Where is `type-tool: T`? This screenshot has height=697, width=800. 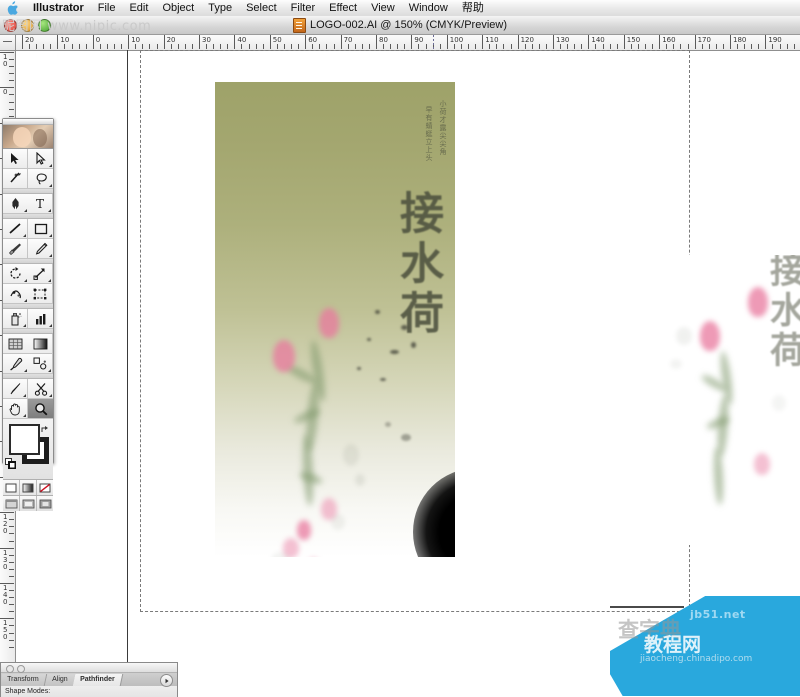
type-tool: T is located at coordinates (40, 204).